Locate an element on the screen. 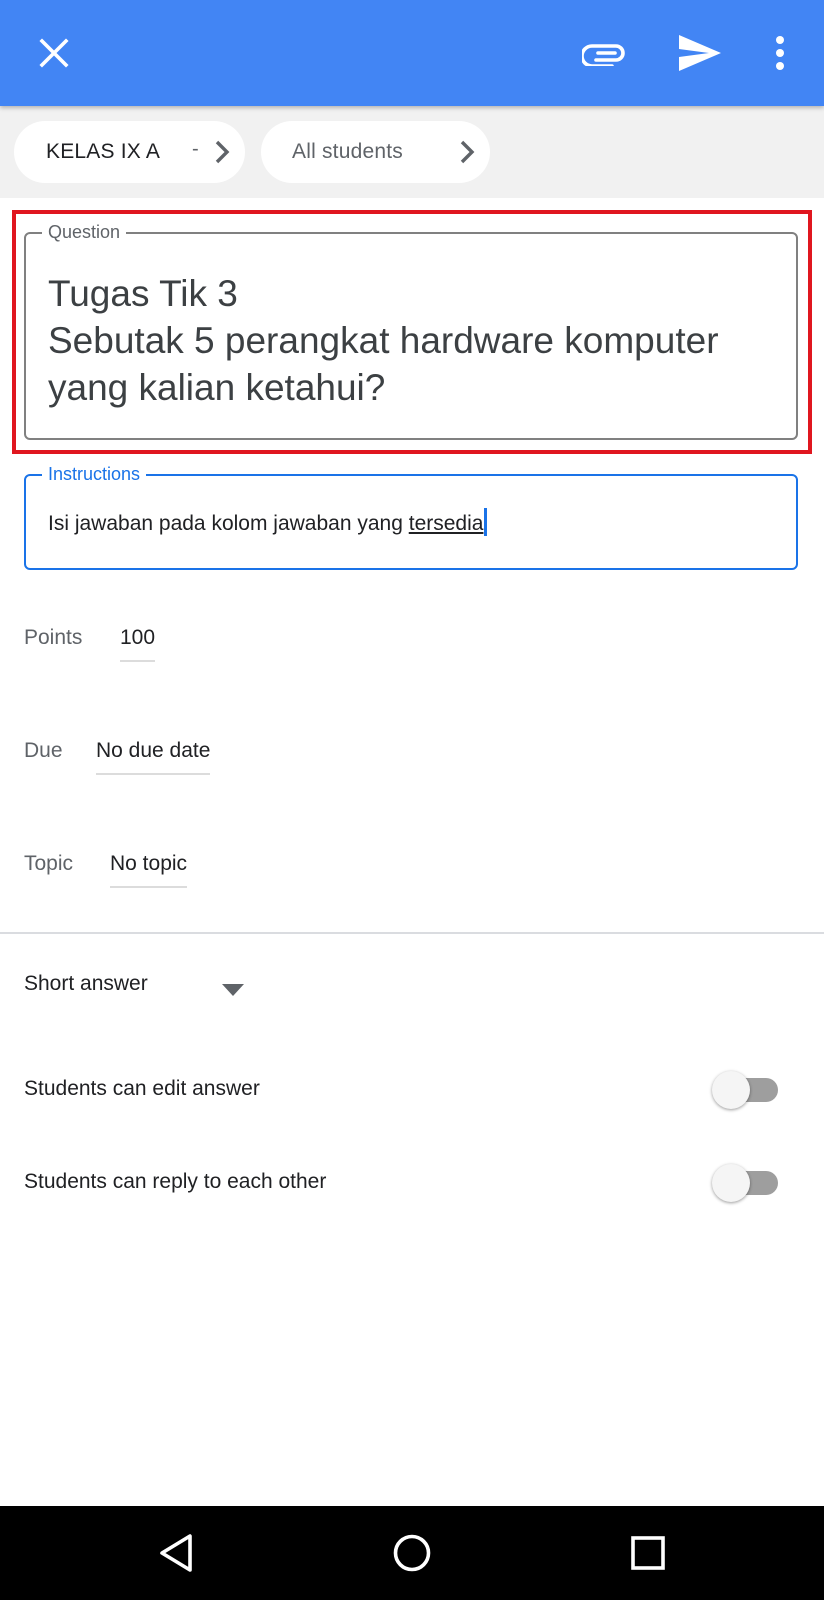  send-button is located at coordinates (700, 53).